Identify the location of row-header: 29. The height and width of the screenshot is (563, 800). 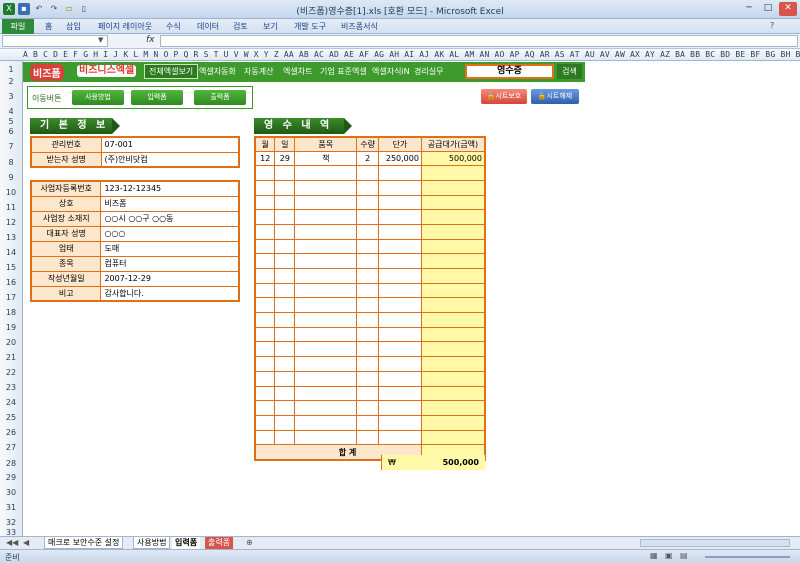
(11, 478).